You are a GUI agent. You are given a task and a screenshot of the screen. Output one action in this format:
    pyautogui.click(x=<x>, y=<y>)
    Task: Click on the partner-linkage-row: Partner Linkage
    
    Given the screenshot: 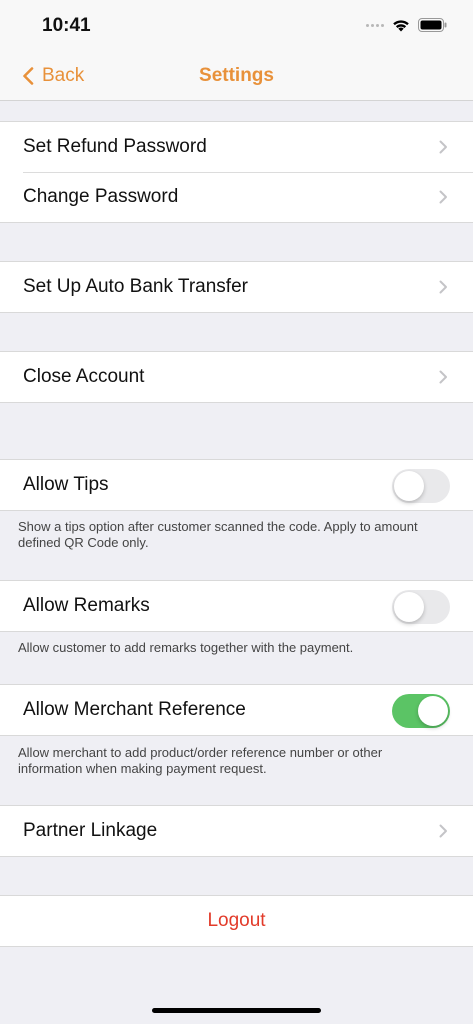 What is the action you would take?
    pyautogui.click(x=236, y=831)
    